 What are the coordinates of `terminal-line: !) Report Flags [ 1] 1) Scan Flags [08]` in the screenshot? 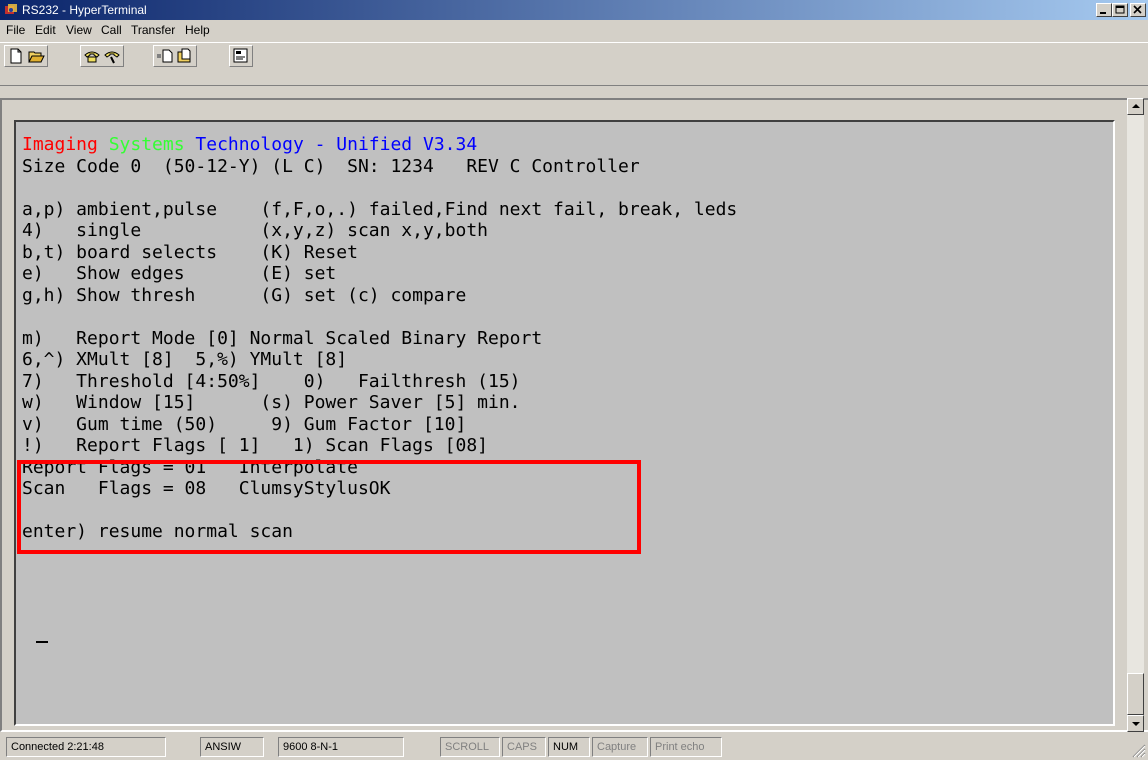 It's located at (255, 445).